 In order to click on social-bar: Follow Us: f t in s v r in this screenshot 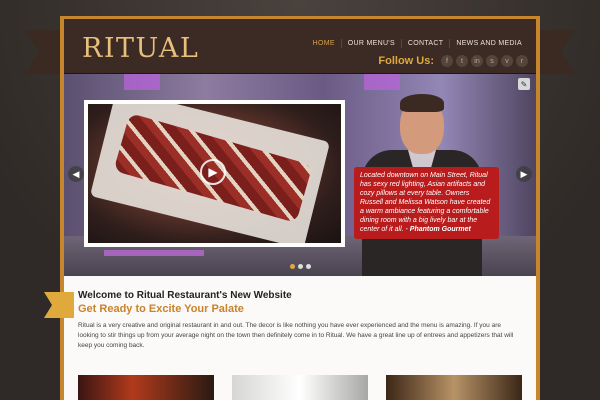, I will do `click(453, 61)`.